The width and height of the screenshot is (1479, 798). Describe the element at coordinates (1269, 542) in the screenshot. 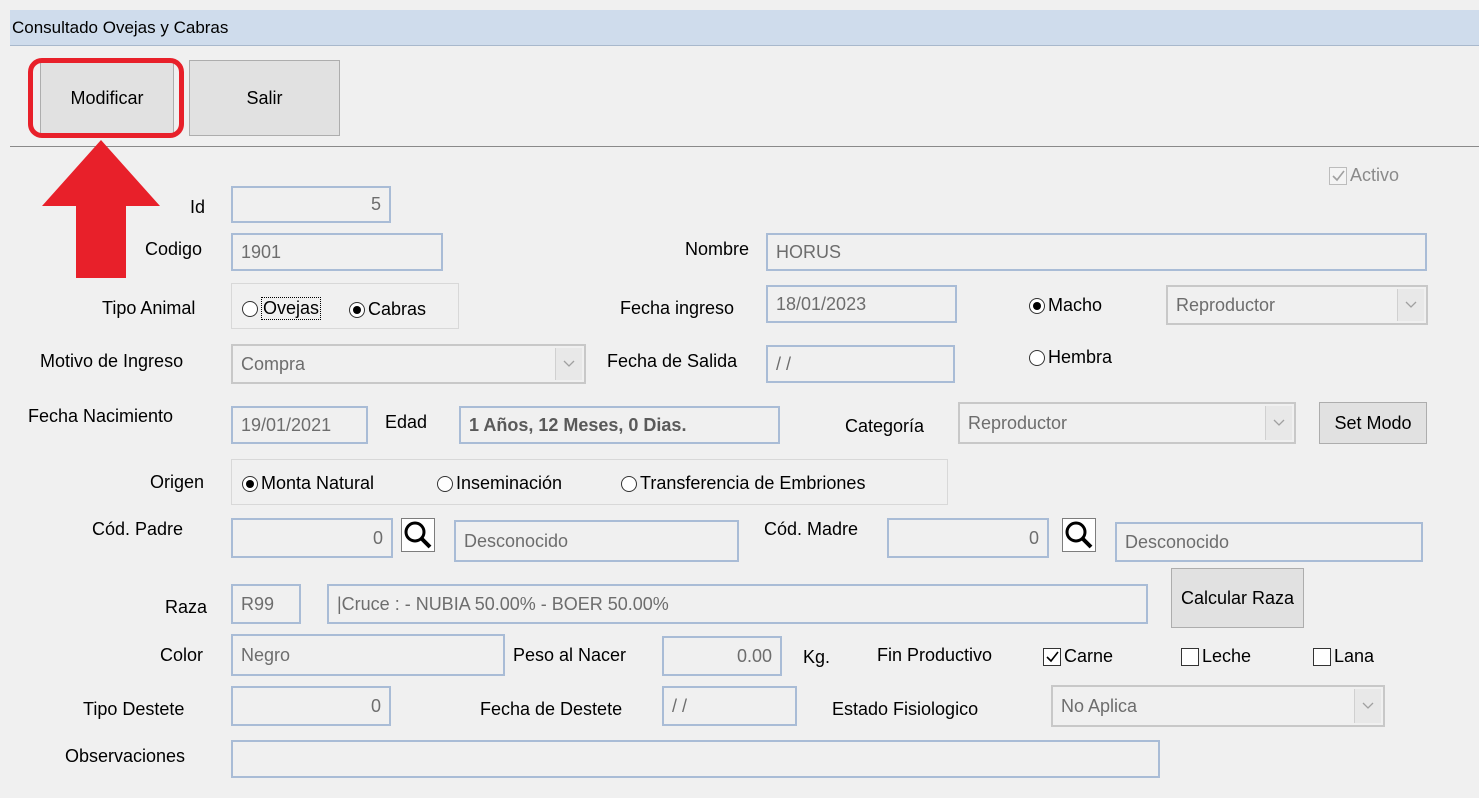

I see `madre-name-field: Desconocido` at that location.